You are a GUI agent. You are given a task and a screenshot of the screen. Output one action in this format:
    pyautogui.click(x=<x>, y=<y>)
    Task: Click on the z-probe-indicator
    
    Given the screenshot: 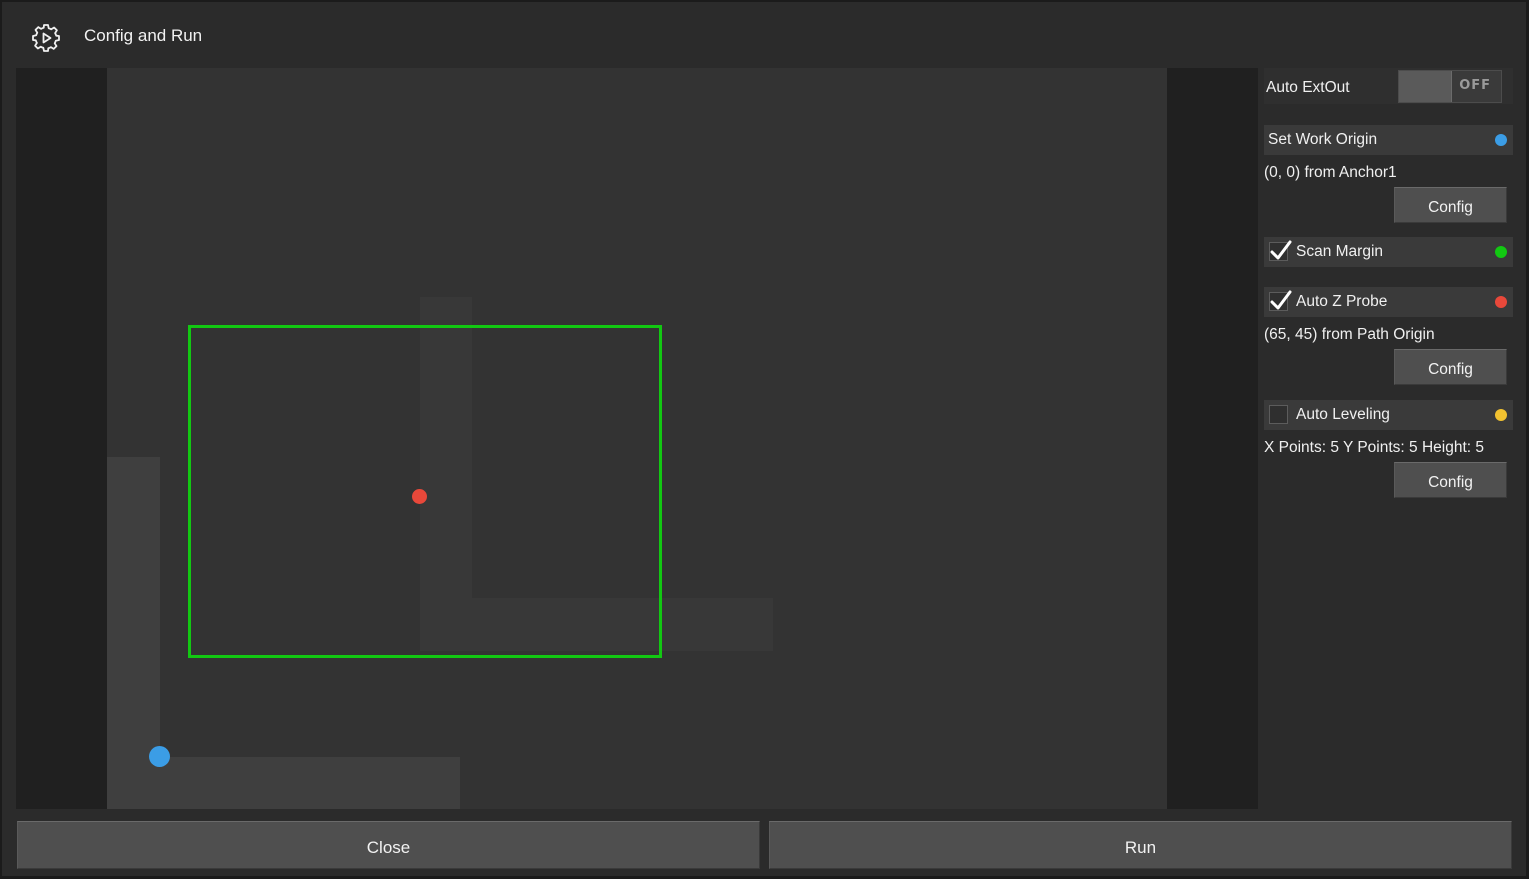 What is the action you would take?
    pyautogui.click(x=1501, y=302)
    